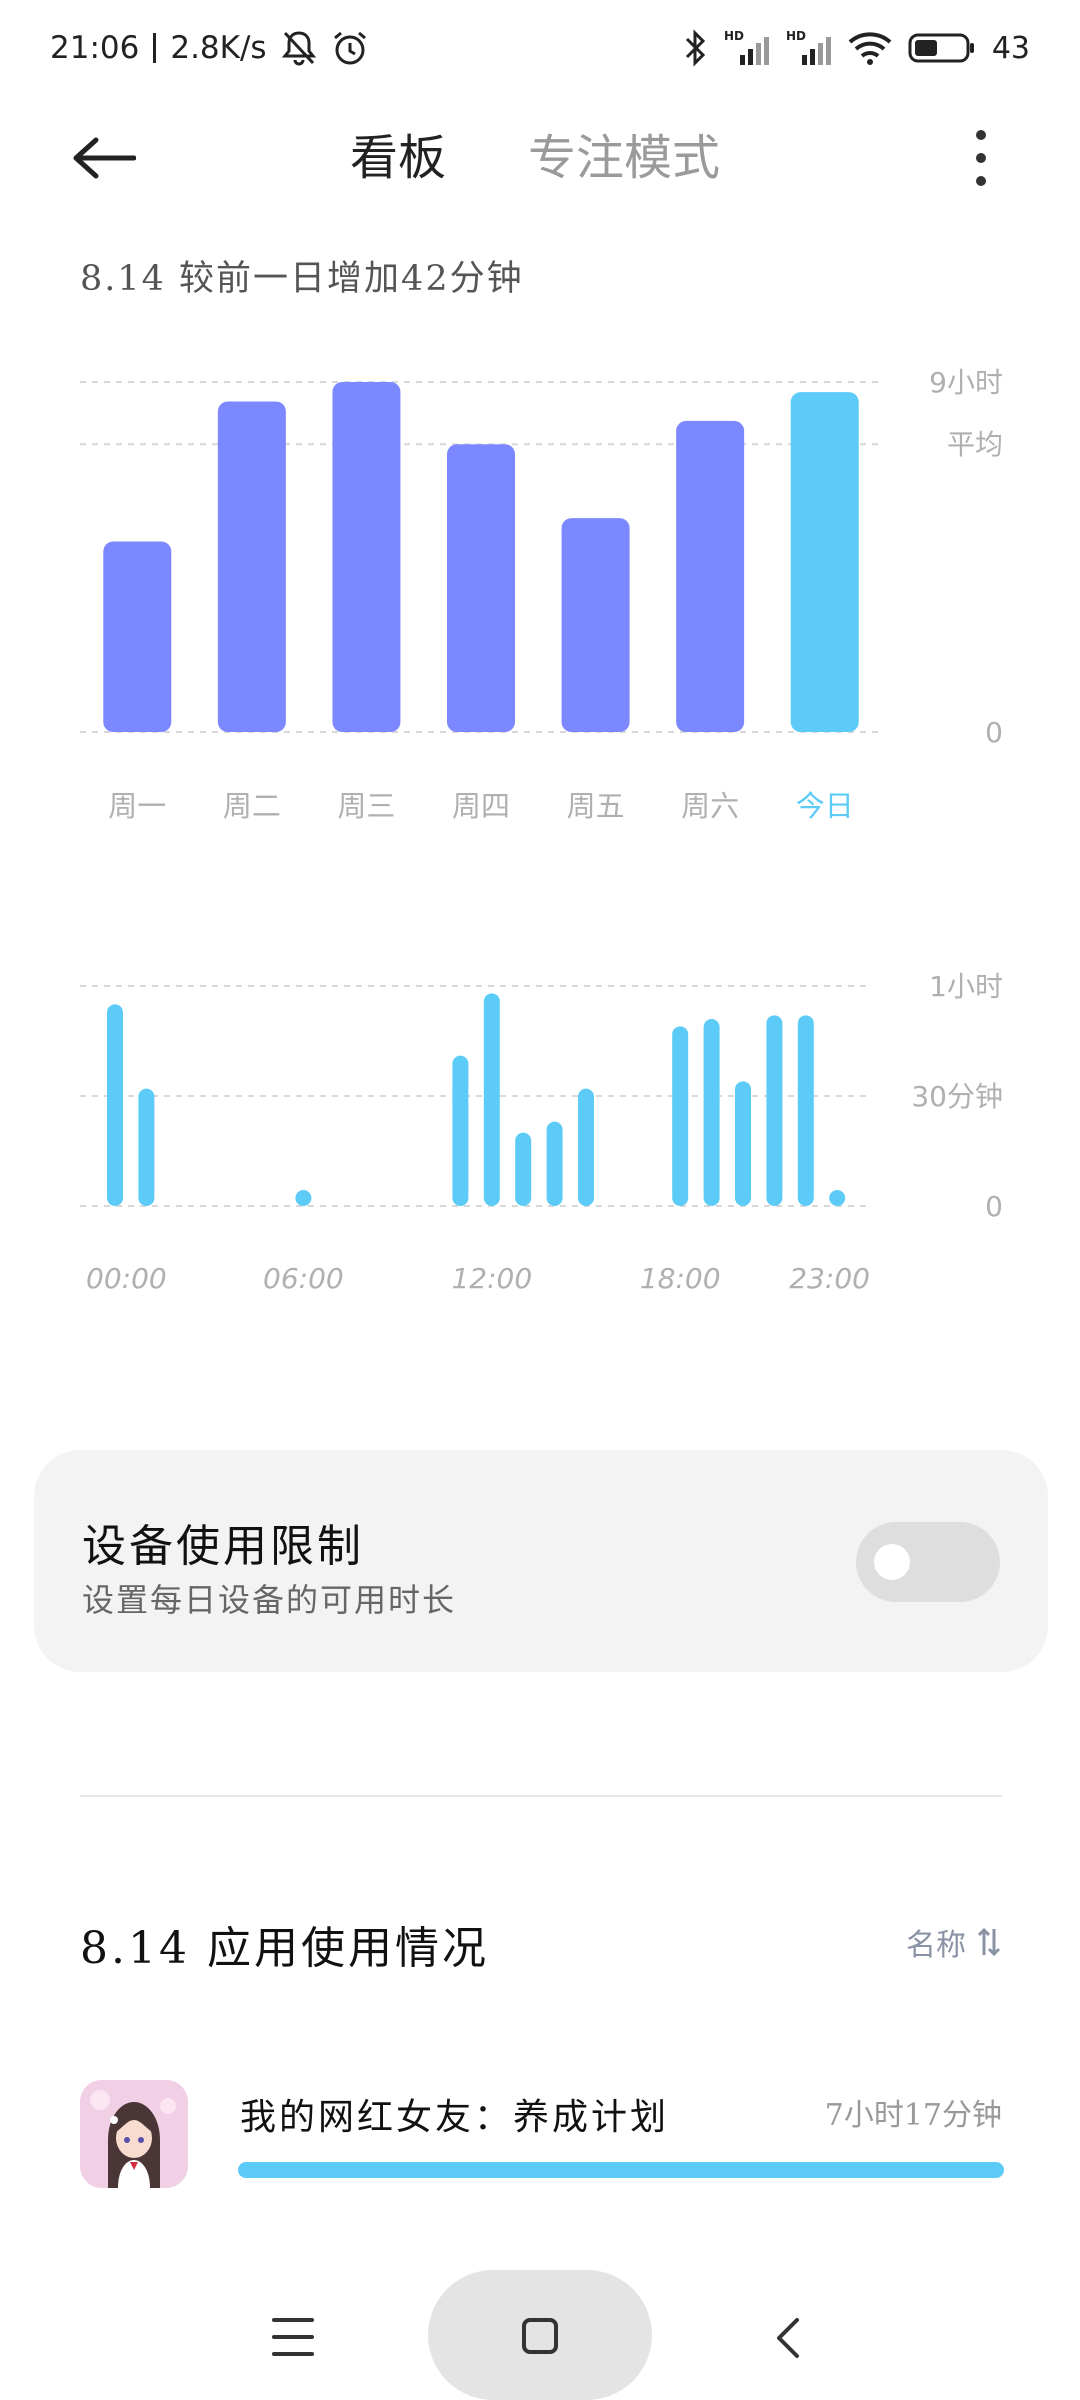 The image size is (1080, 2400). What do you see at coordinates (957, 1096) in the screenshot?
I see `hourly-ytick-label-1: 30分钟` at bounding box center [957, 1096].